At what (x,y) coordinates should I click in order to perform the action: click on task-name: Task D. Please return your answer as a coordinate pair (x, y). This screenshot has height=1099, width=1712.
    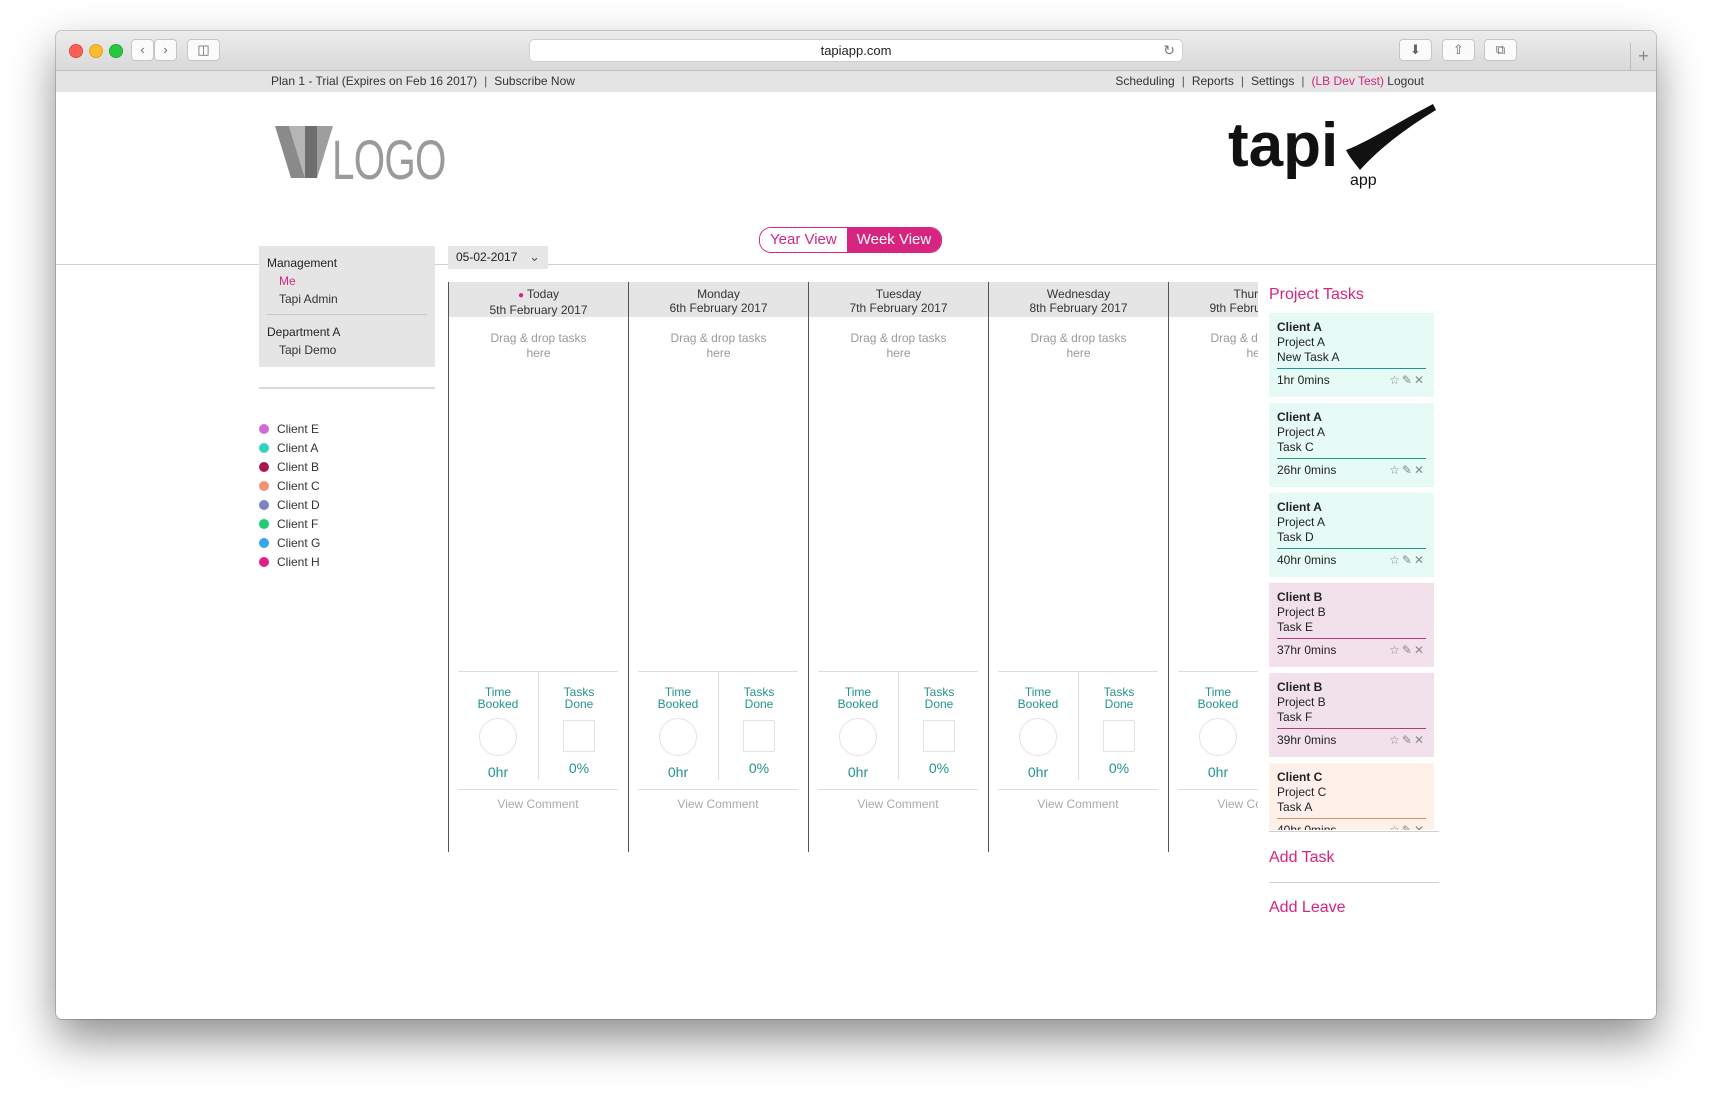
    Looking at the image, I should click on (1295, 537).